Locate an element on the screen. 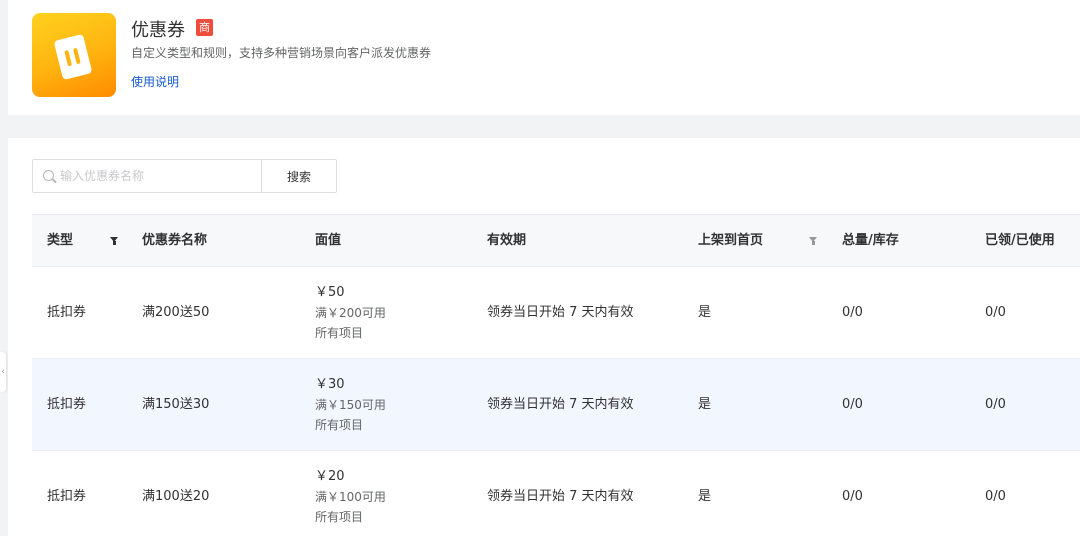  coupon-ticket-icon is located at coordinates (74, 55).